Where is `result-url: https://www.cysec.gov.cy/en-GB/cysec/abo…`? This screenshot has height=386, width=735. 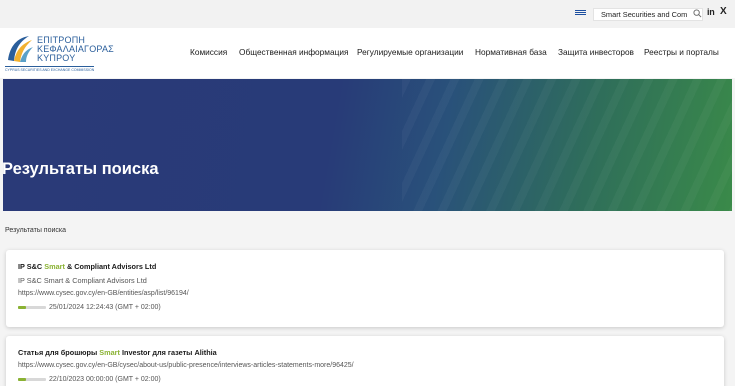 result-url: https://www.cysec.gov.cy/en-GB/cysec/abo… is located at coordinates (186, 365).